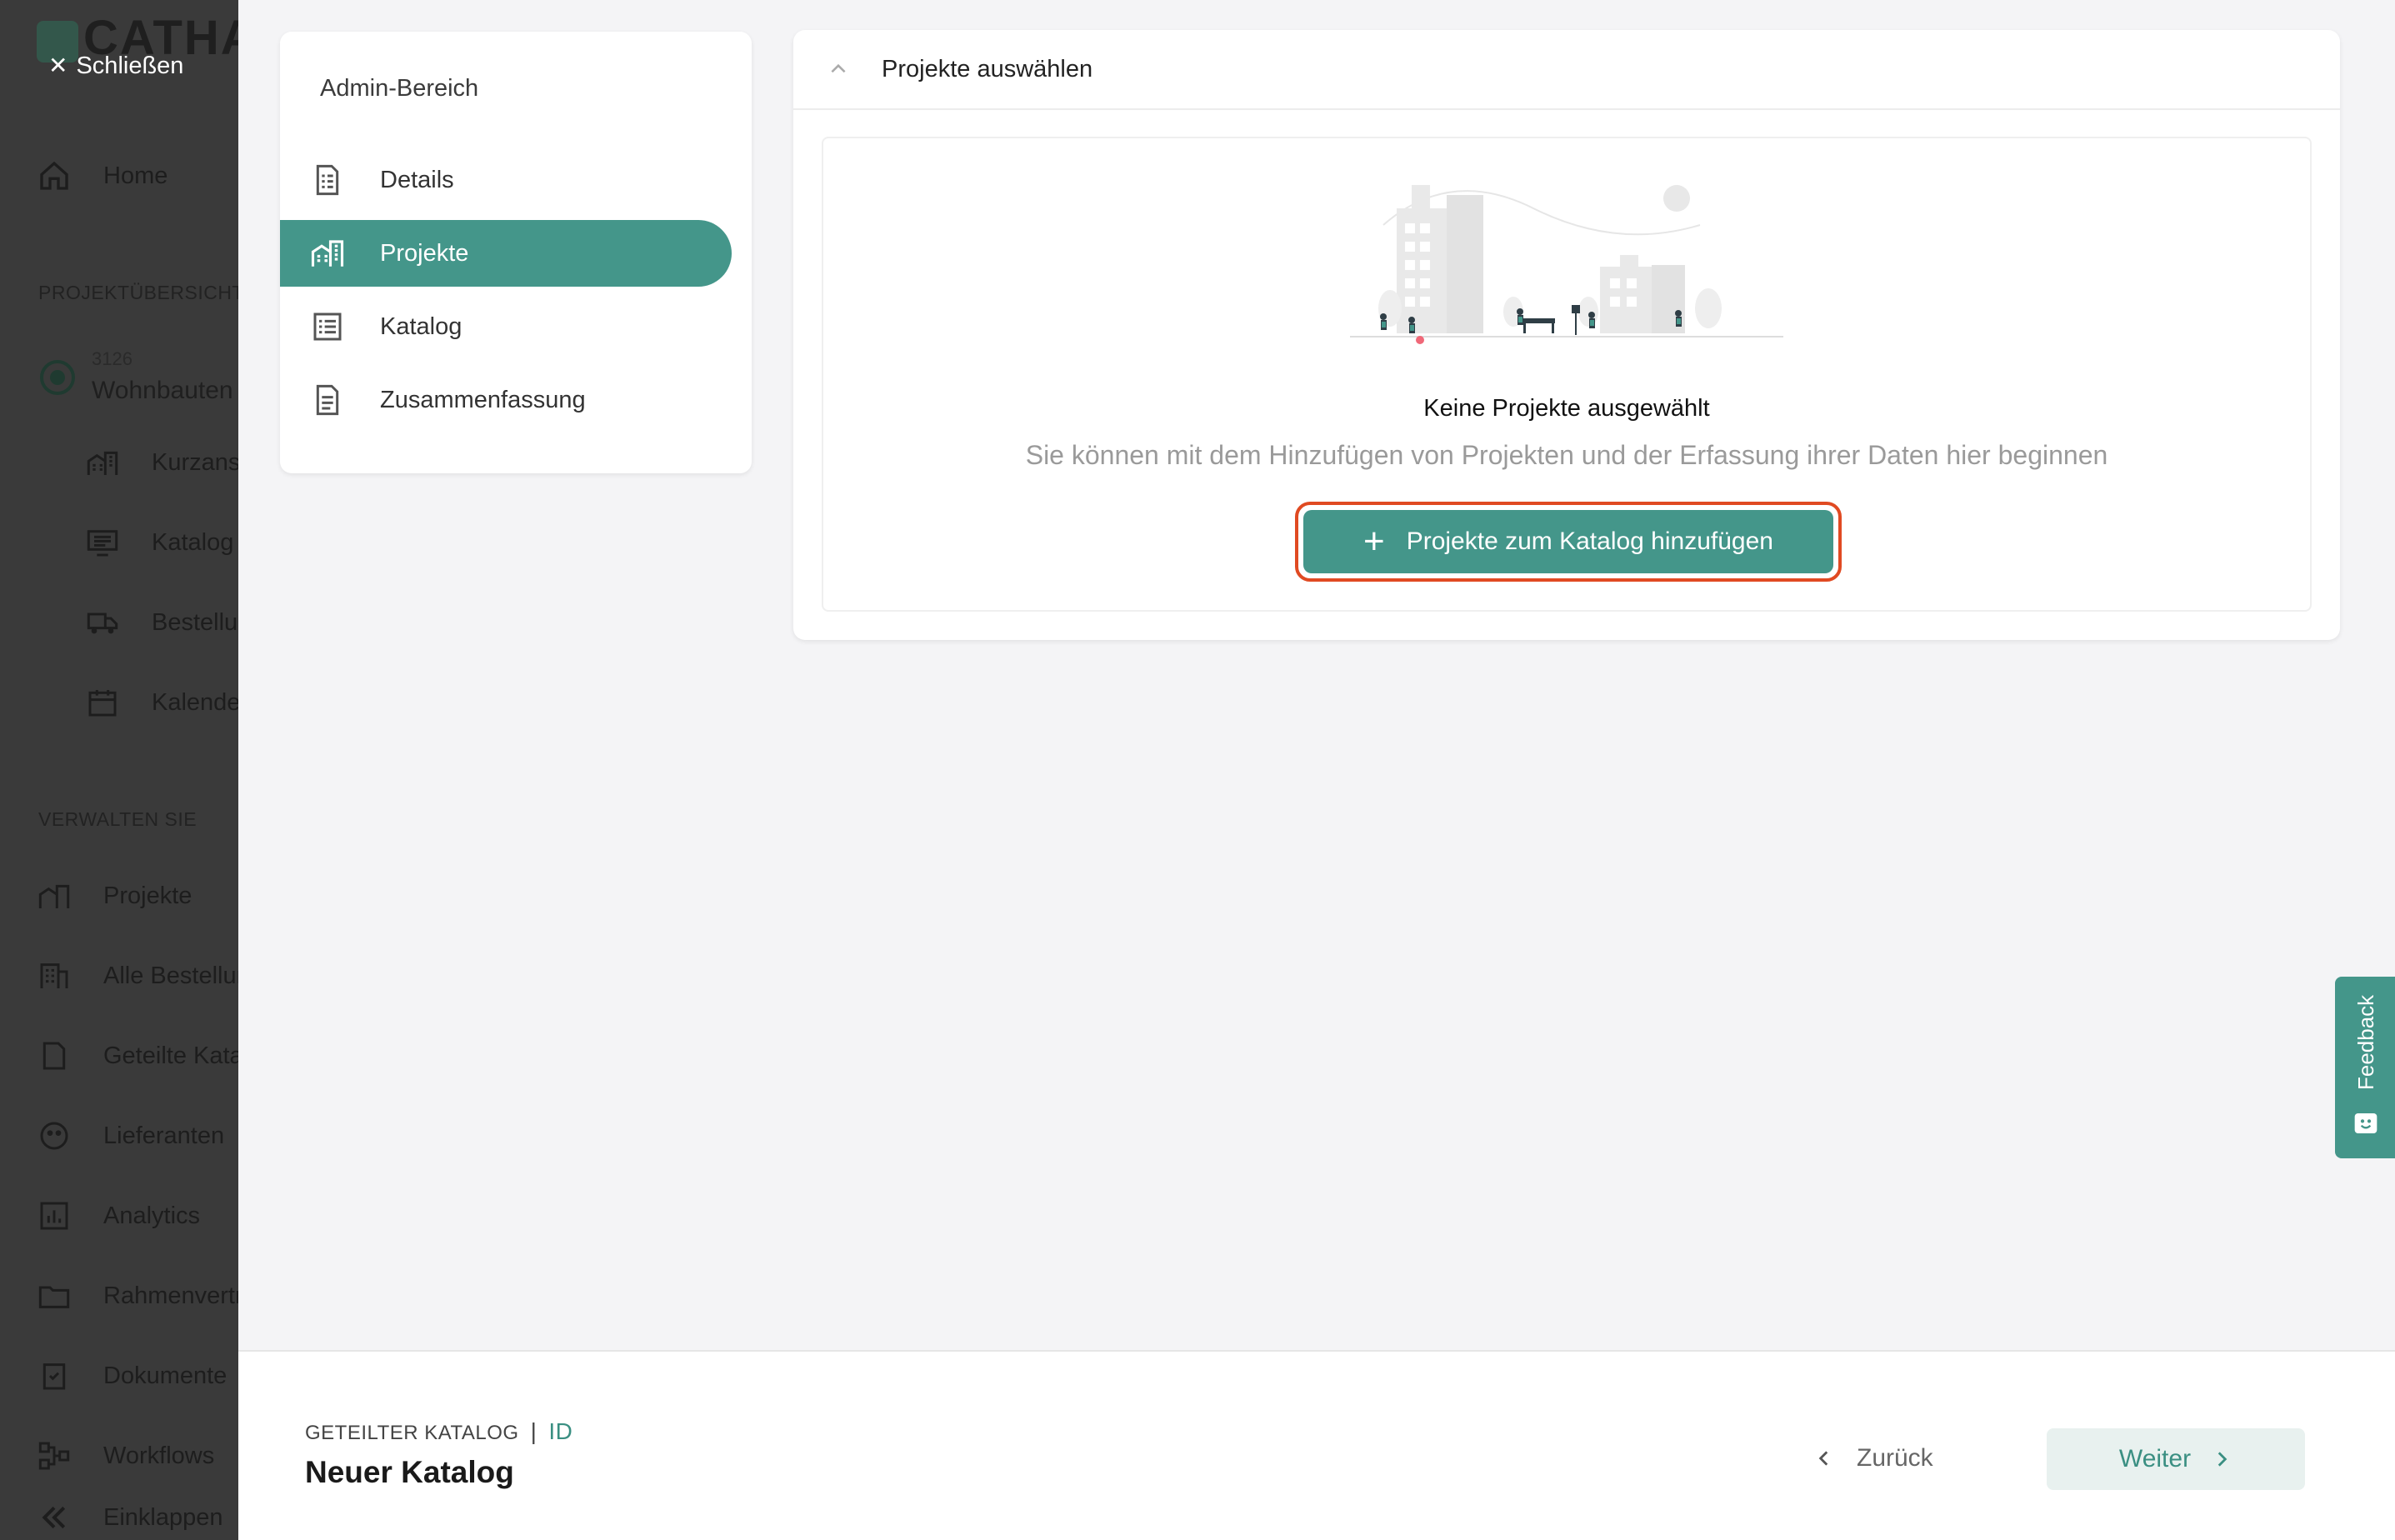 This screenshot has height=1540, width=2395. What do you see at coordinates (170, 1295) in the screenshot?
I see `sidebar-item-label: Rahmenverträge` at bounding box center [170, 1295].